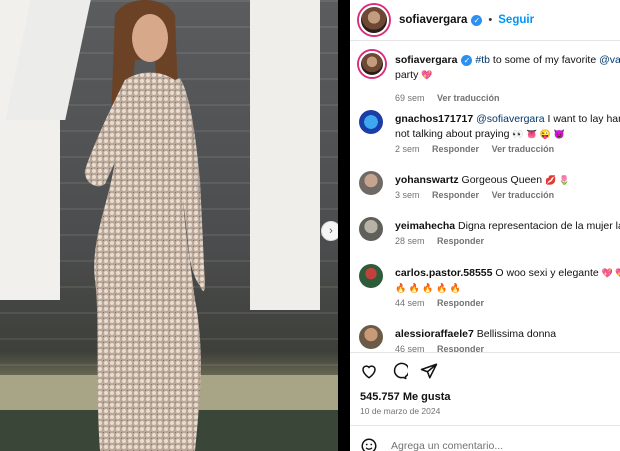 This screenshot has height=451, width=620. What do you see at coordinates (407, 75) in the screenshot?
I see `caption-line2: party` at bounding box center [407, 75].